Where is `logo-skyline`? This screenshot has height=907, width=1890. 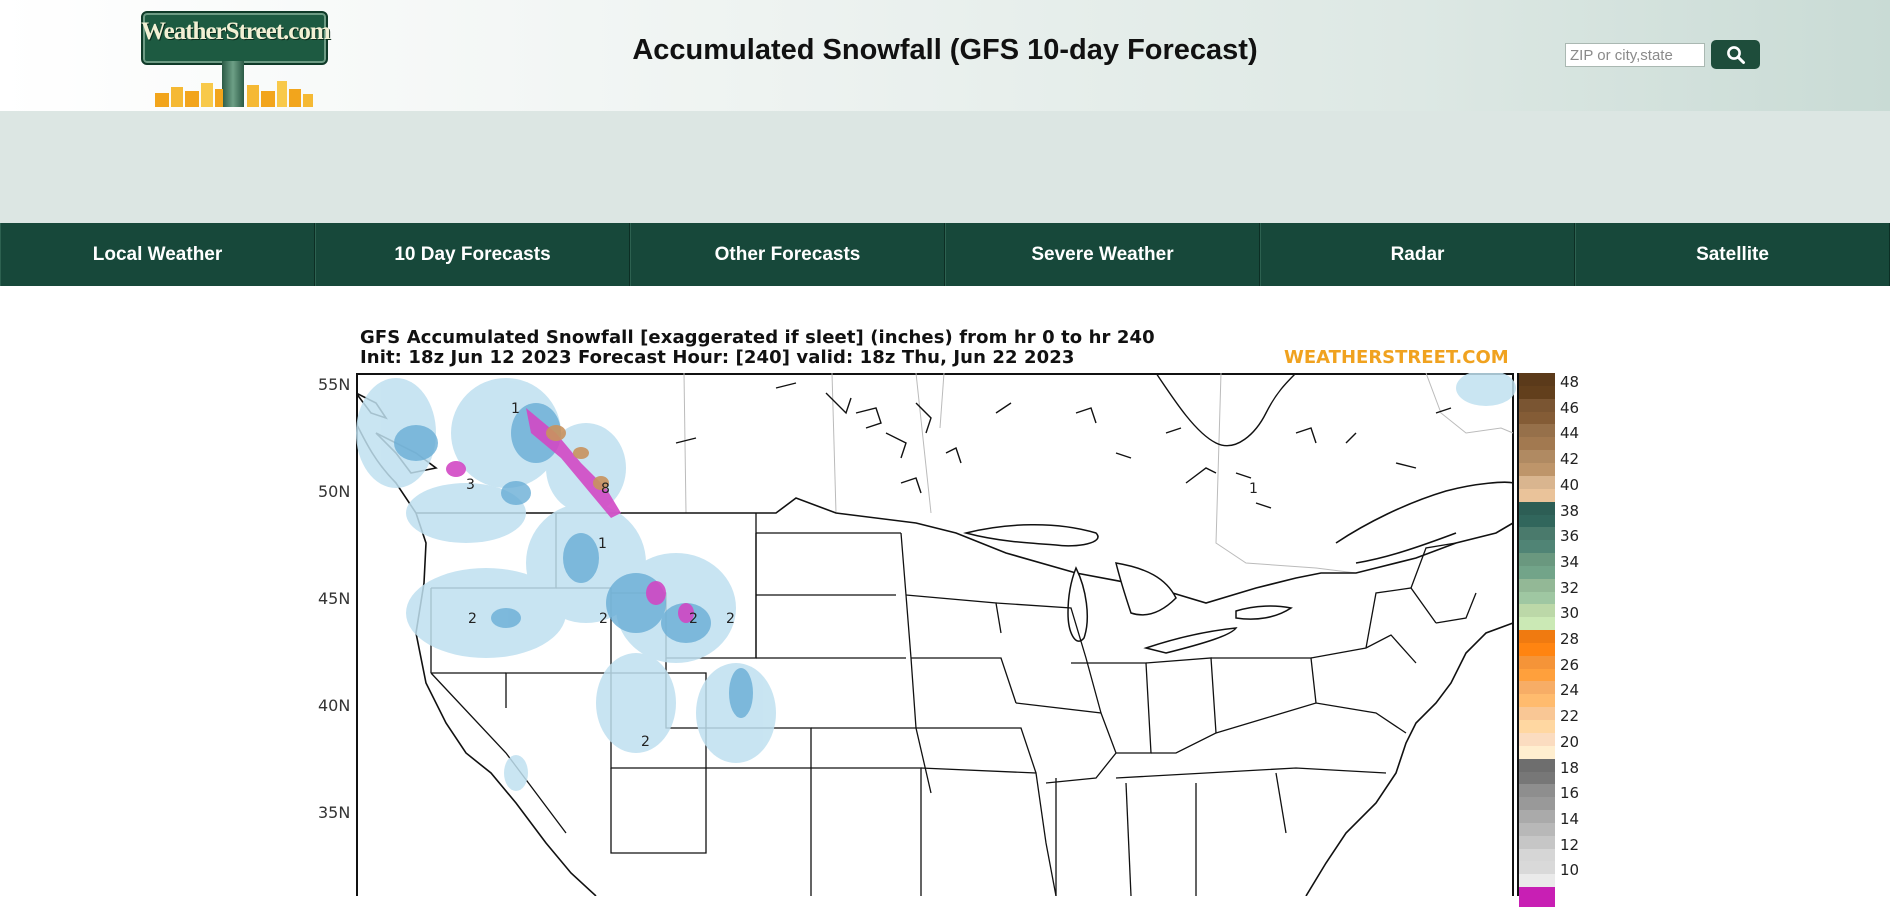
logo-skyline is located at coordinates (234, 94).